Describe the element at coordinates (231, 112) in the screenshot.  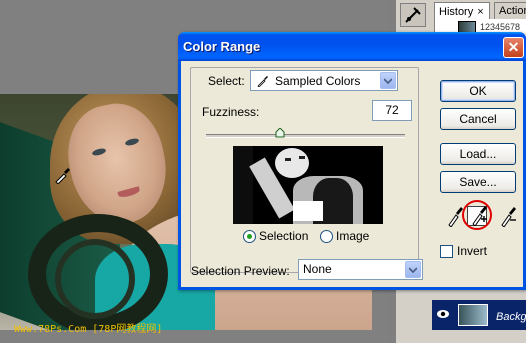
I see `fuzziness-label: Fuzziness:` at that location.